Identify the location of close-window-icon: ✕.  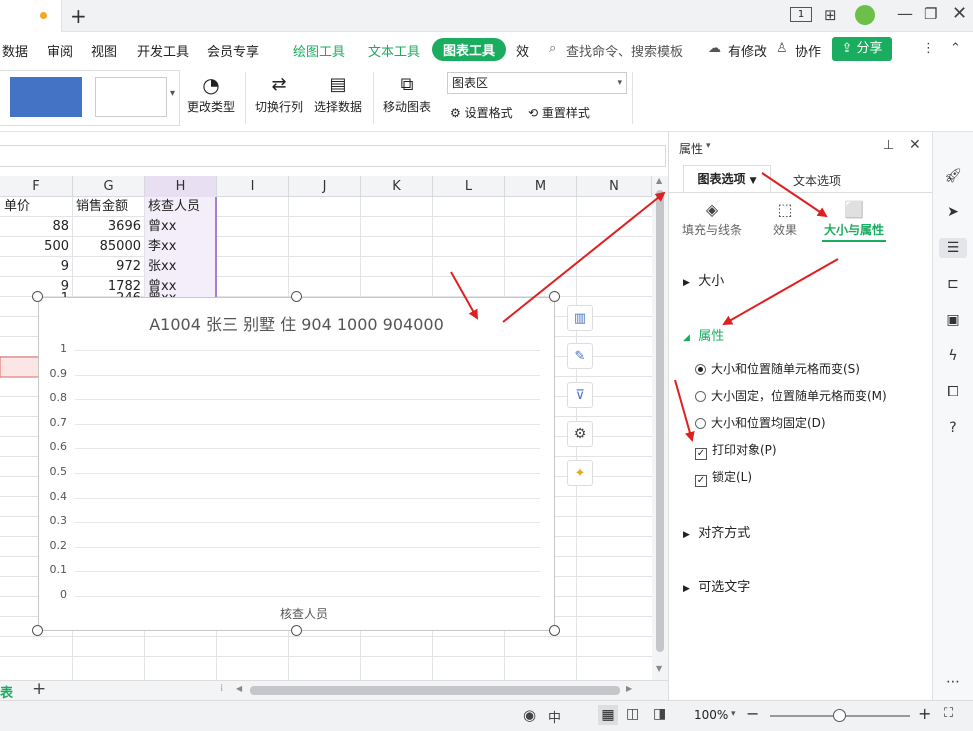
(959, 13).